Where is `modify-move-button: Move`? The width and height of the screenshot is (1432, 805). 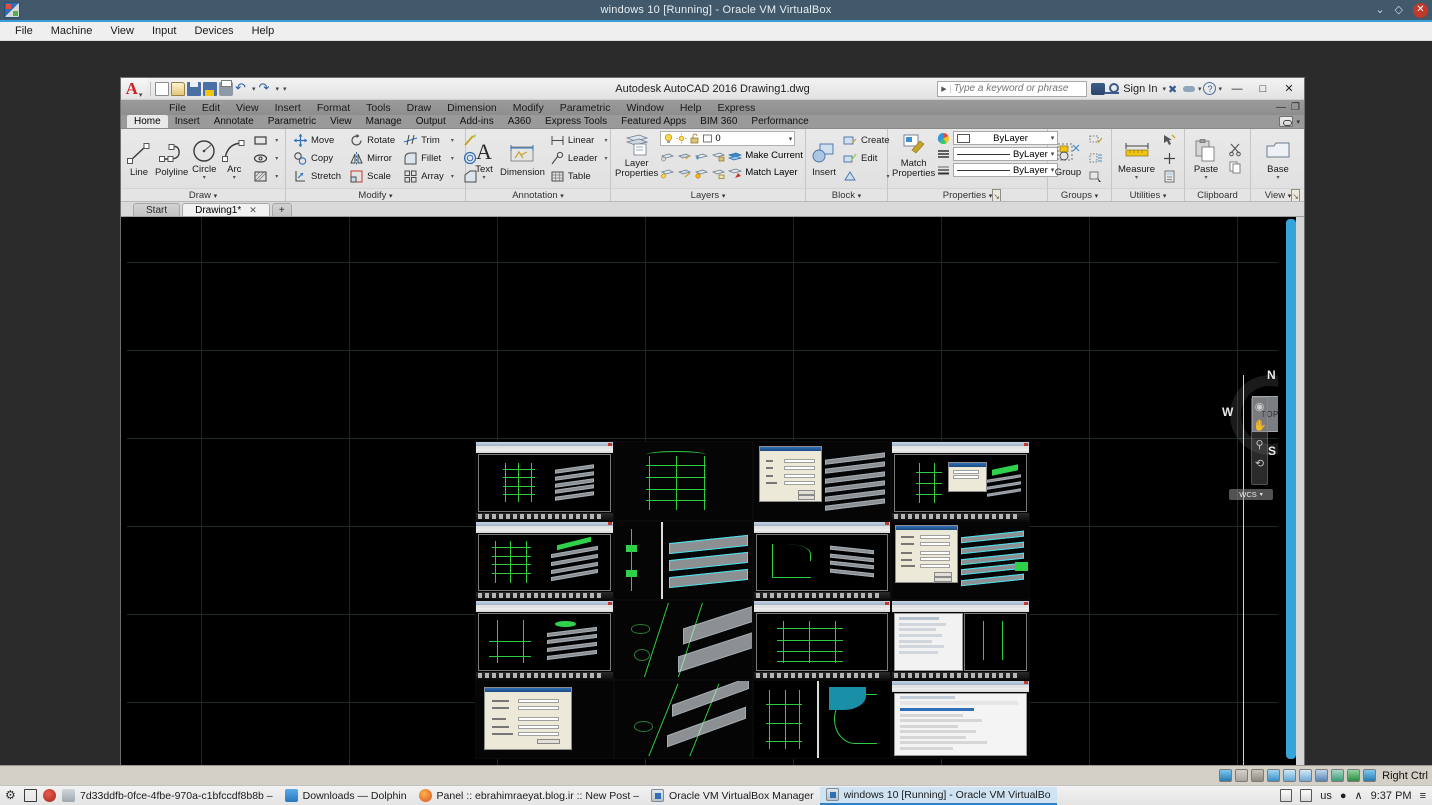 modify-move-button: Move is located at coordinates (317, 140).